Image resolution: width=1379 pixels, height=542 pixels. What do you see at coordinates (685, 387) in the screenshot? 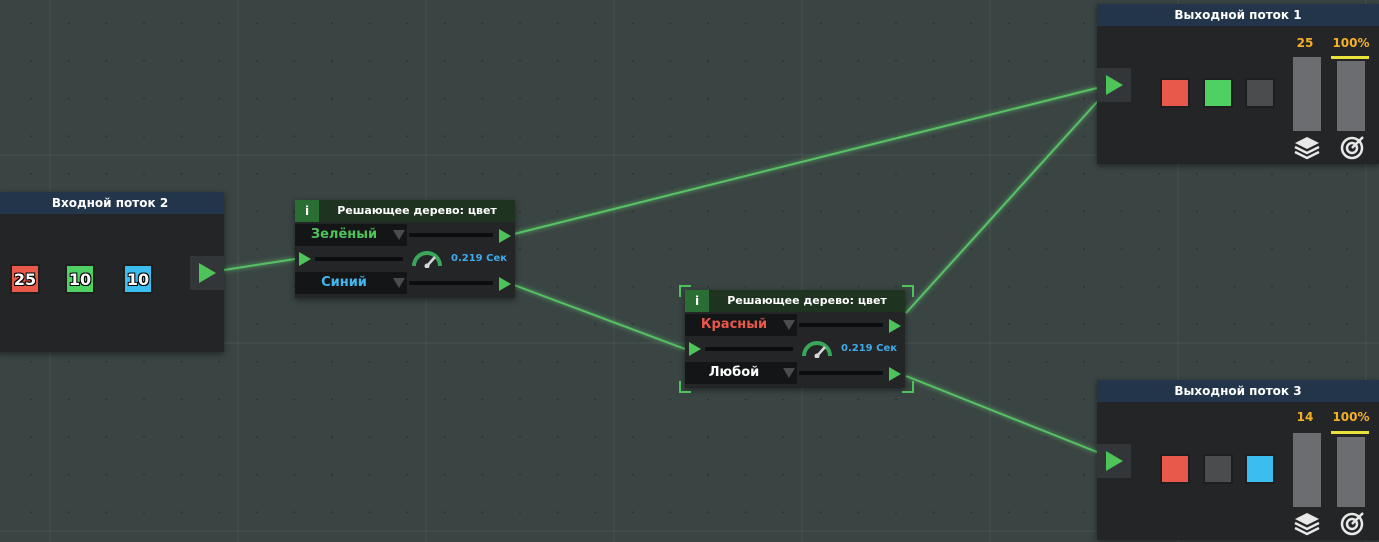
I see `selection-corner-bl` at bounding box center [685, 387].